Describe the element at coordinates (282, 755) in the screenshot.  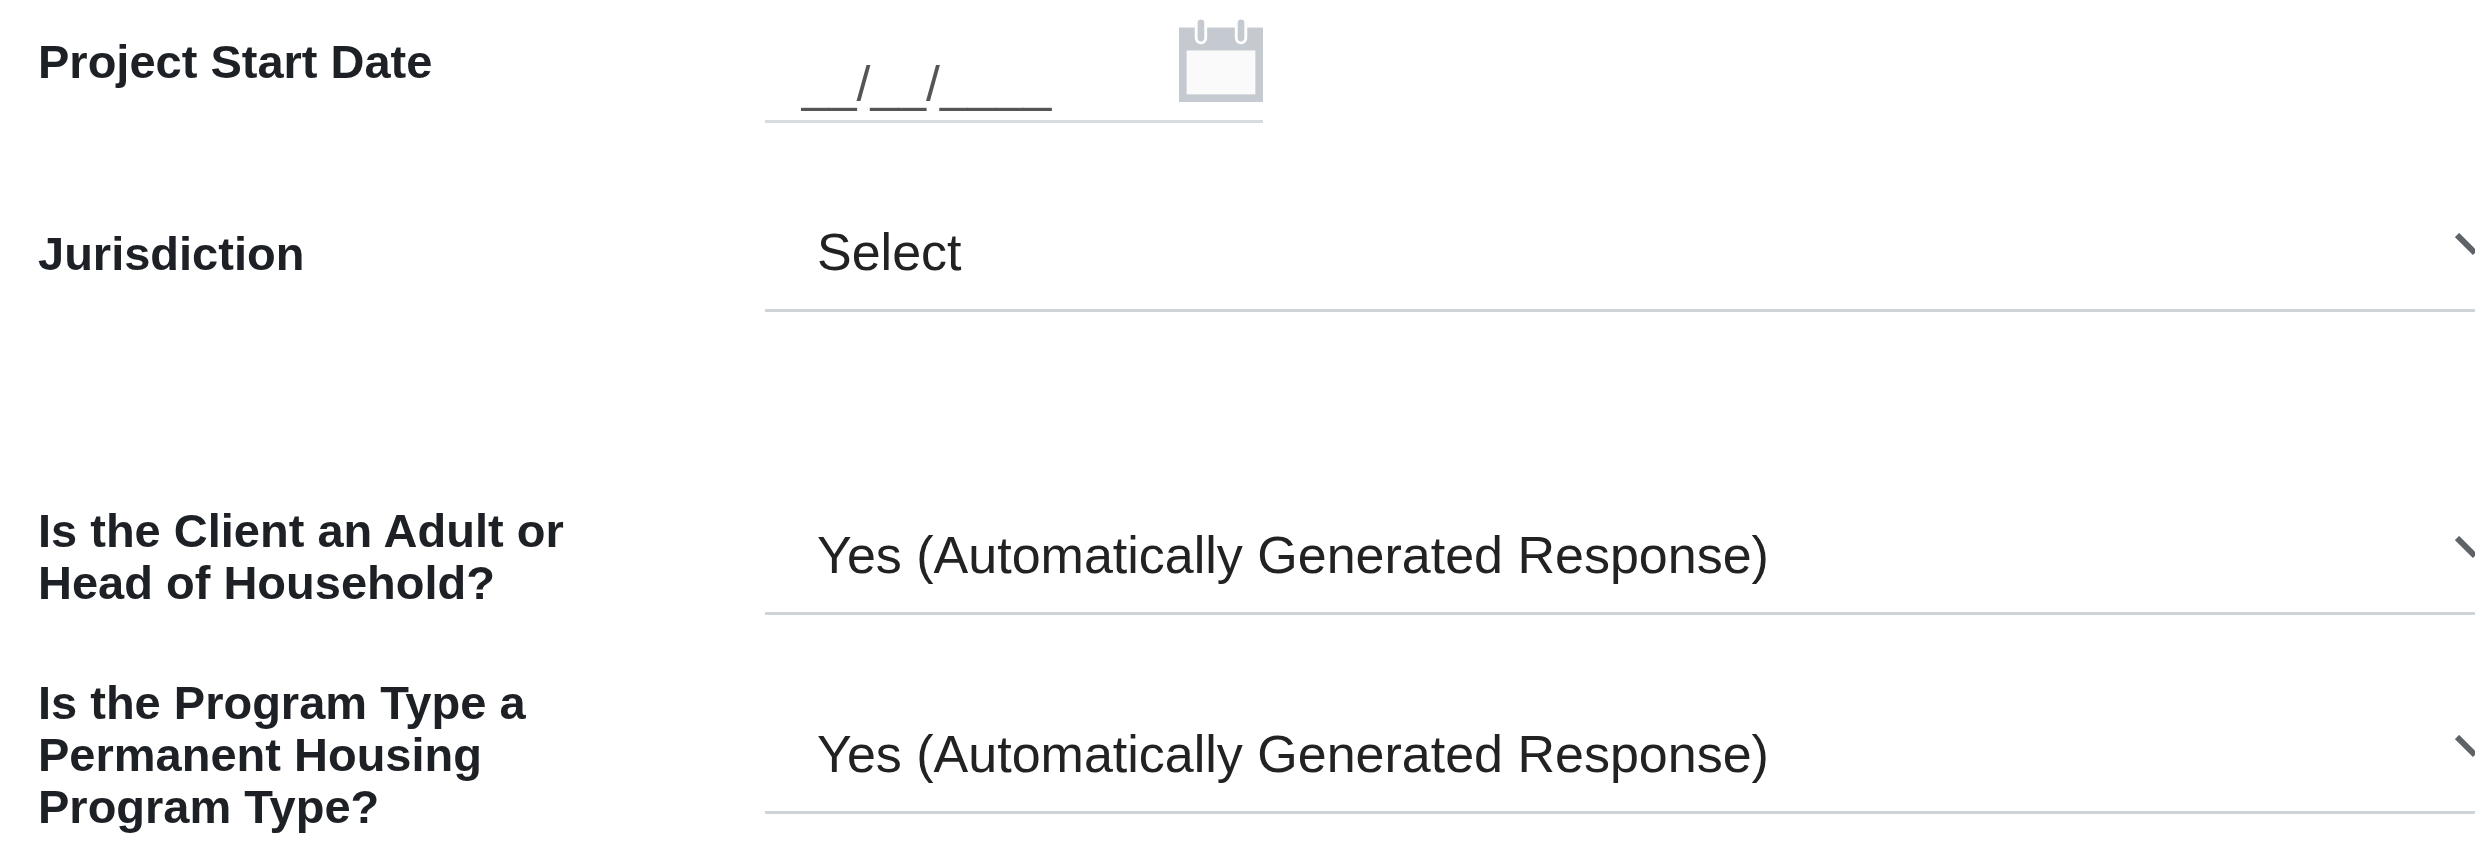
I see `field-label: Is the Program Type a Permanent Housing Program Type?` at that location.